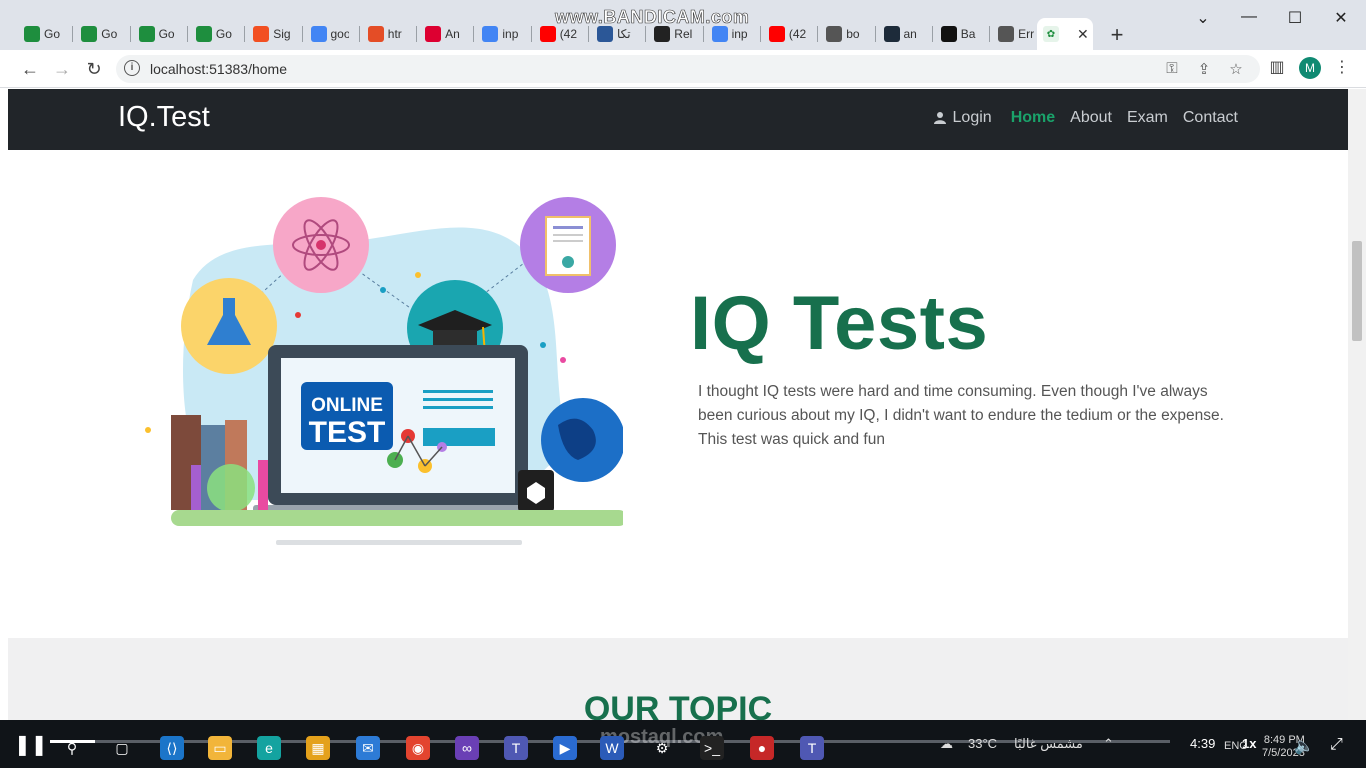  I want to click on browser-tab: Err, so click(1014, 34).